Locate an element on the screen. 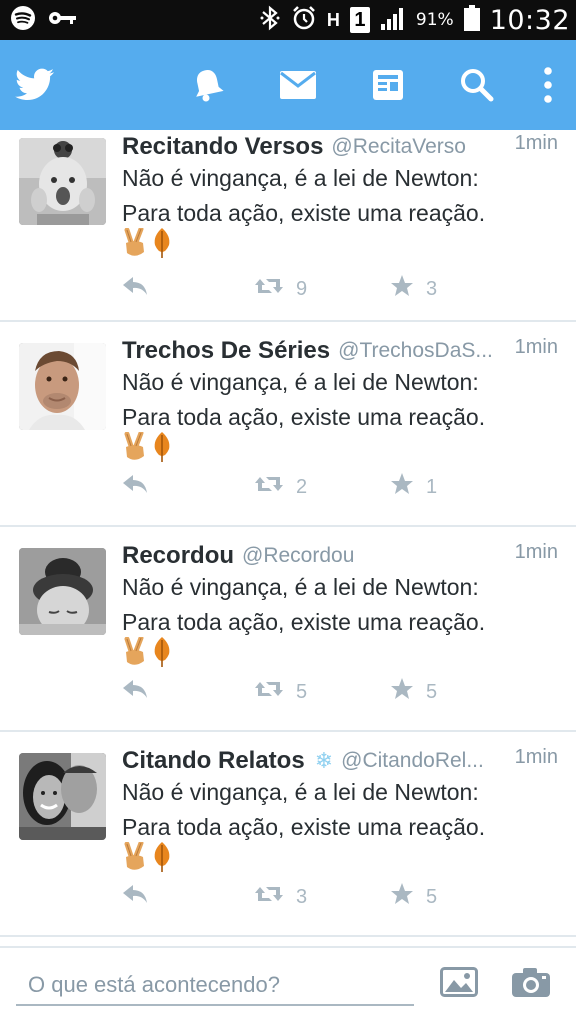  bluetooth-icon is located at coordinates (270, 20).